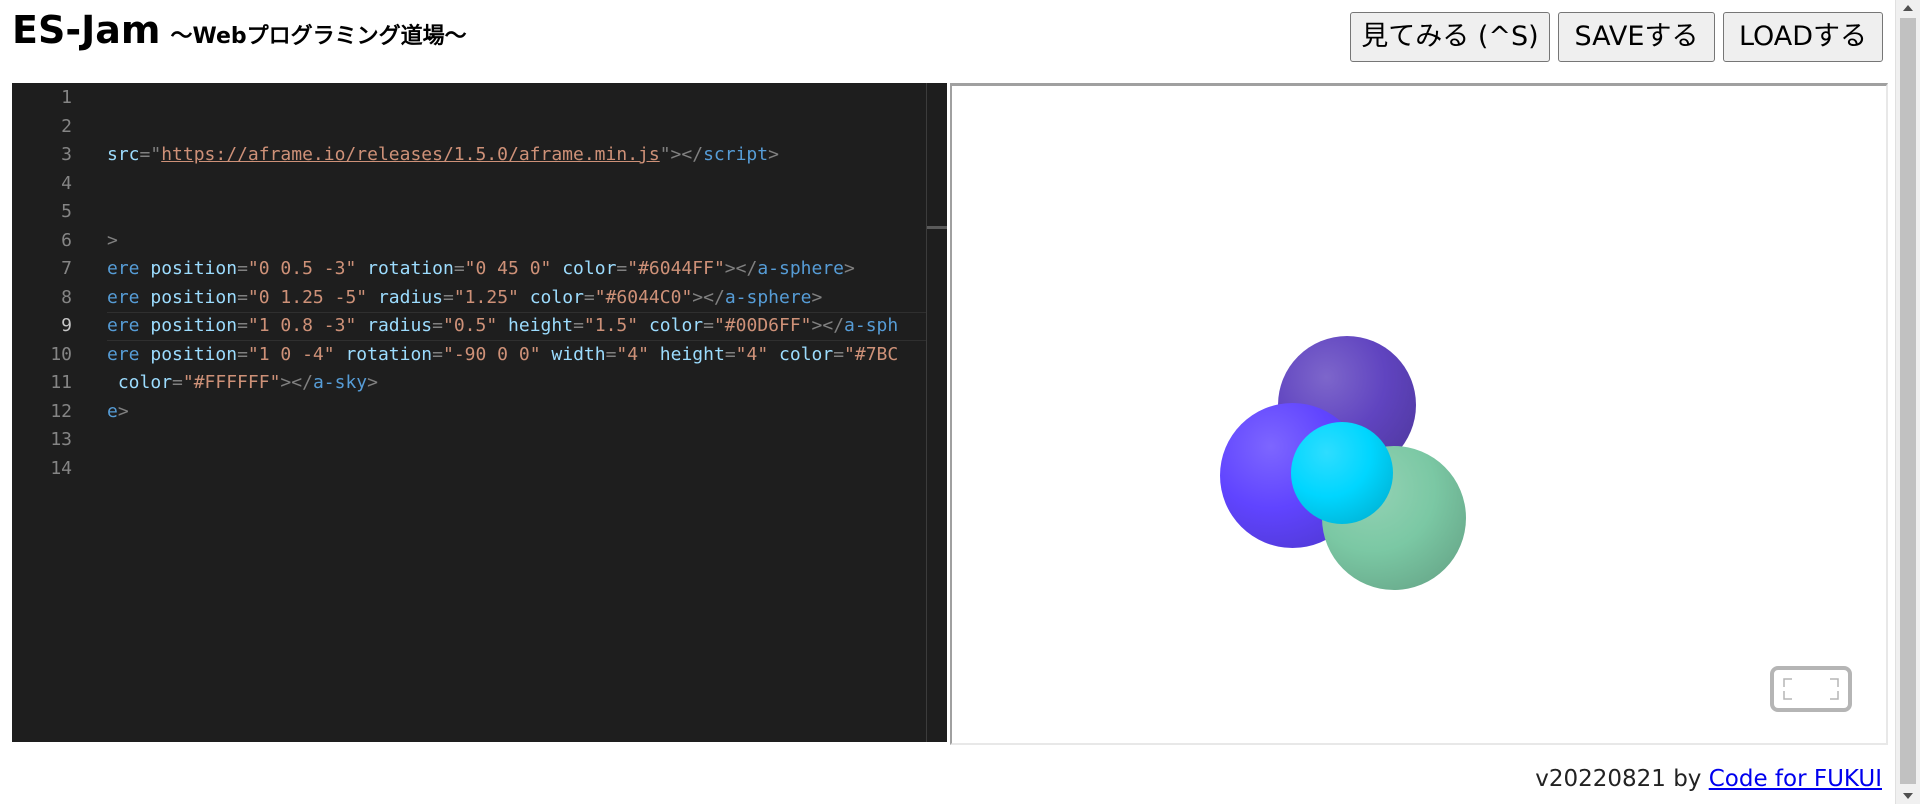  I want to click on line-number: 7, so click(66, 268).